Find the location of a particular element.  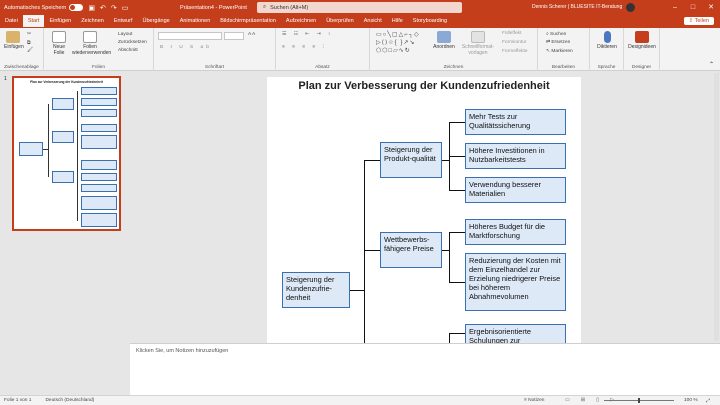

tab-zeichnen: Zeichnen is located at coordinates (92, 21).